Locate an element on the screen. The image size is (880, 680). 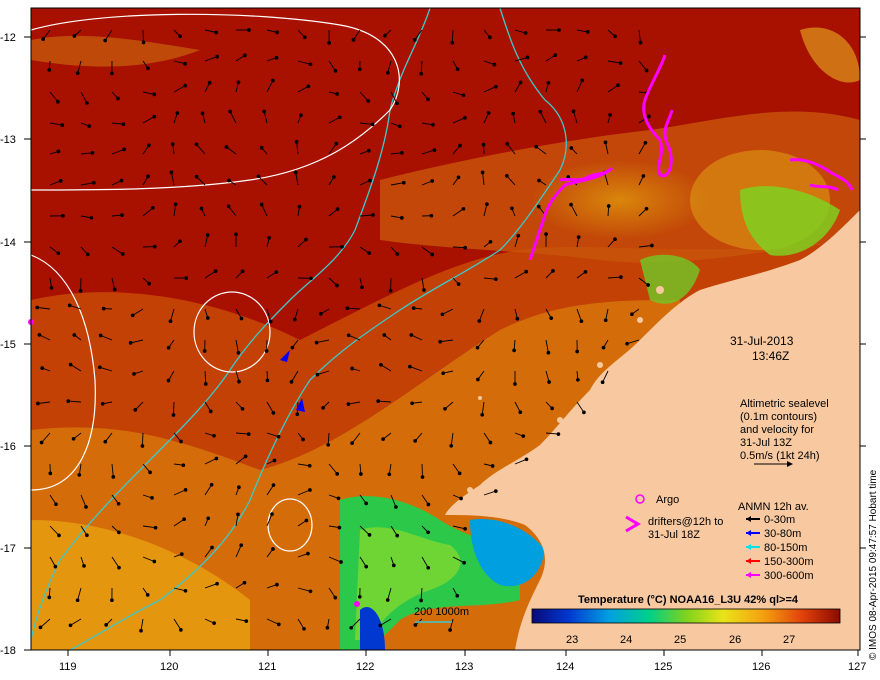
altimetry-line: (0.1m contours) is located at coordinates (778, 417).